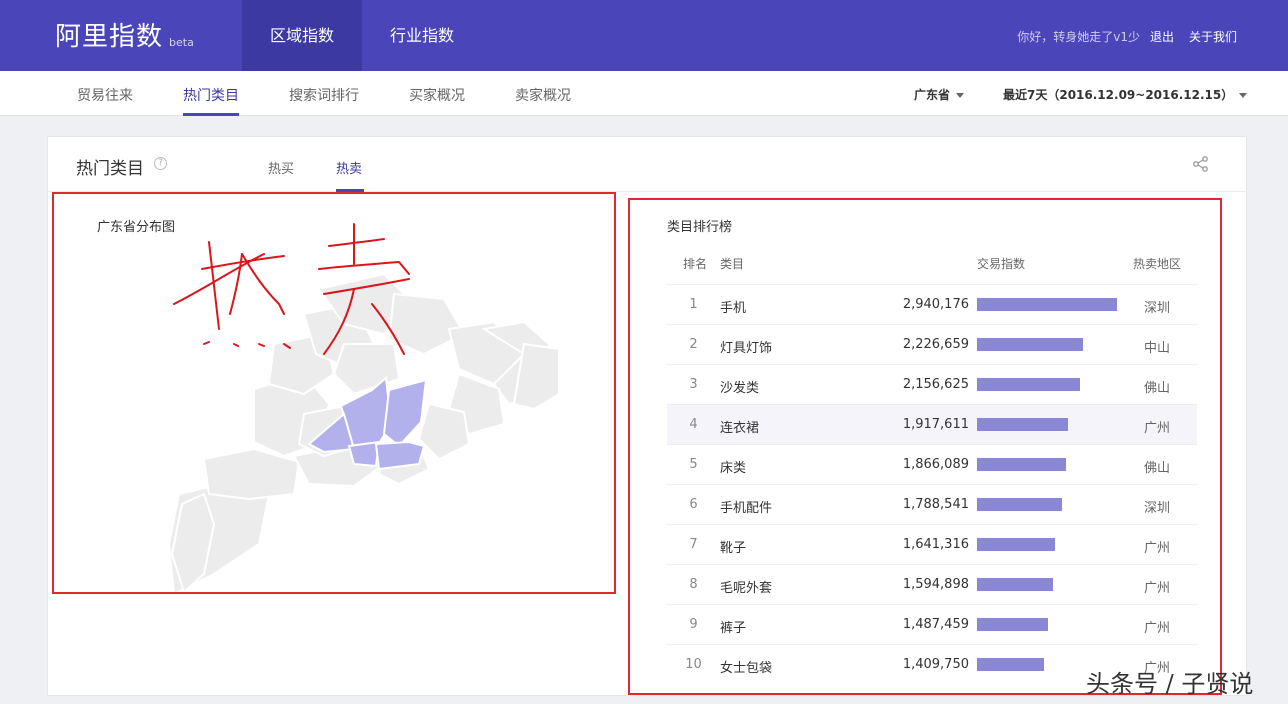 Image resolution: width=1288 pixels, height=704 pixels. I want to click on ranking-row: 1 手机 2,940,176 深圳, so click(932, 304).